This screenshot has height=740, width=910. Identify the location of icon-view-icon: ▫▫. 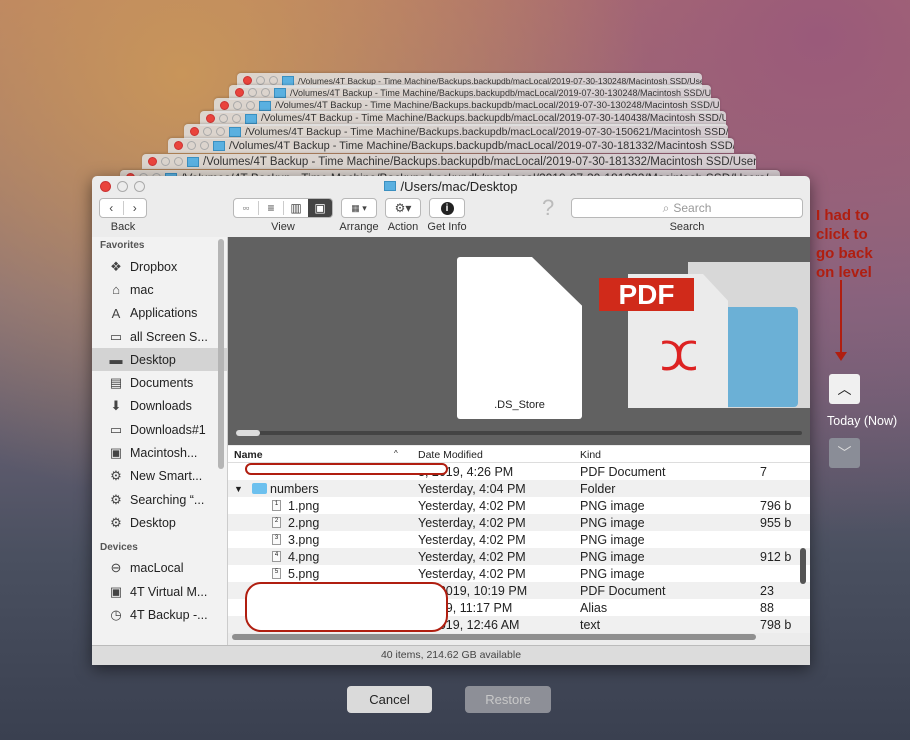
(246, 208).